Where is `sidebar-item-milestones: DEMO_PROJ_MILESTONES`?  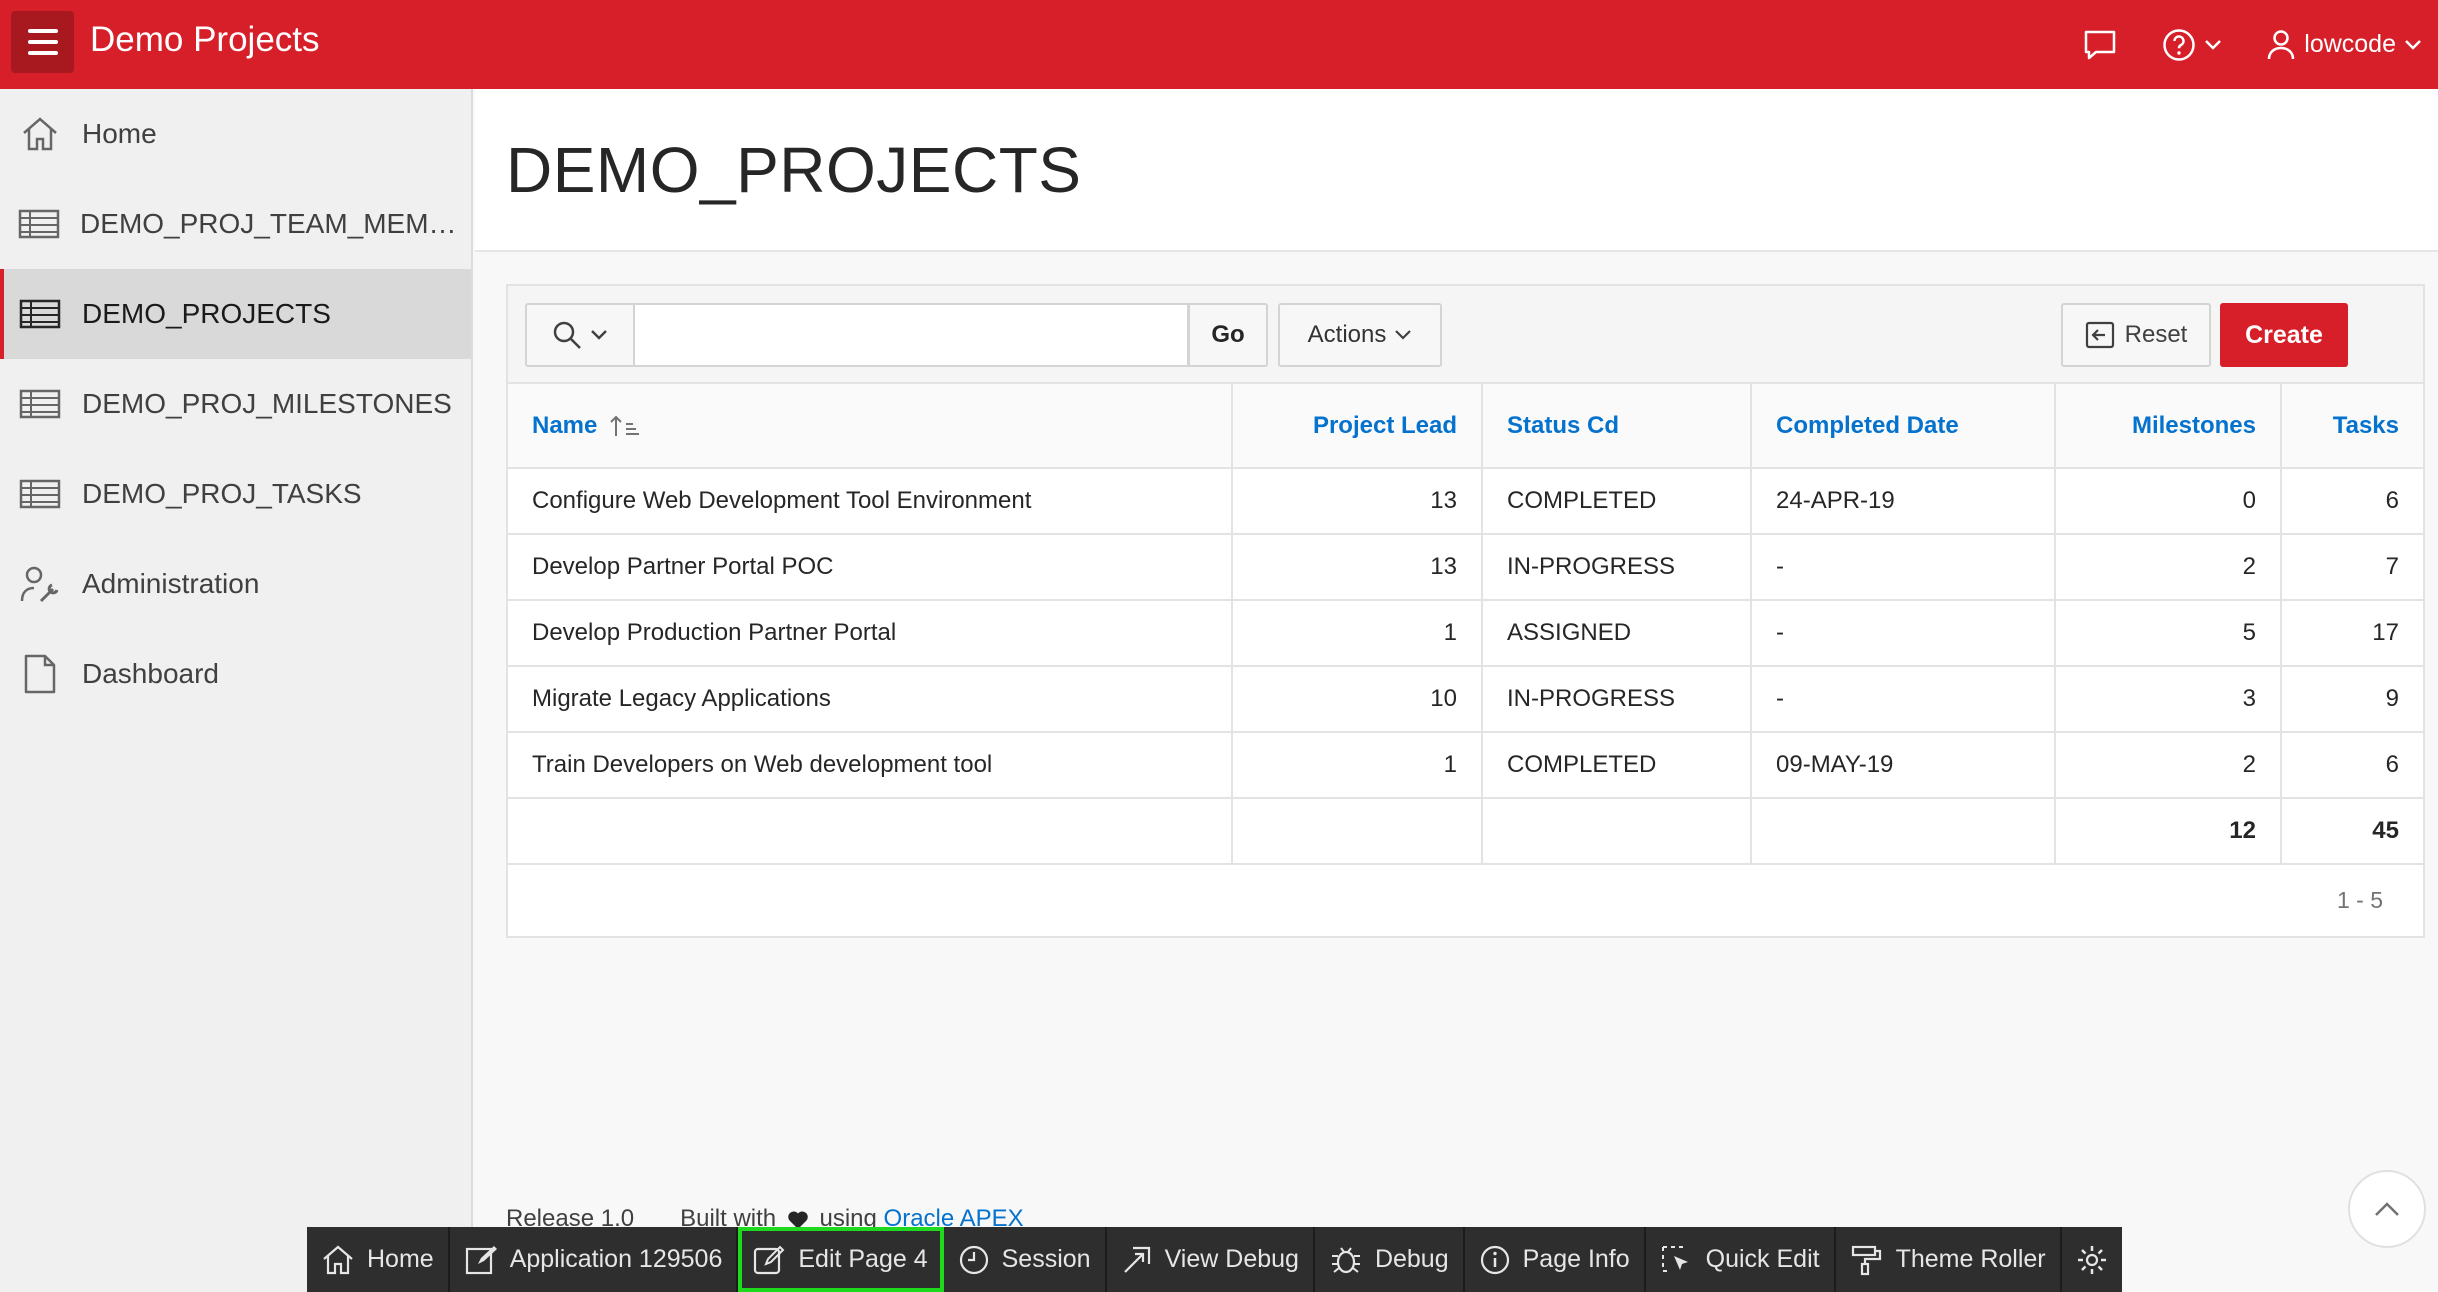 sidebar-item-milestones: DEMO_PROJ_MILESTONES is located at coordinates (235, 404).